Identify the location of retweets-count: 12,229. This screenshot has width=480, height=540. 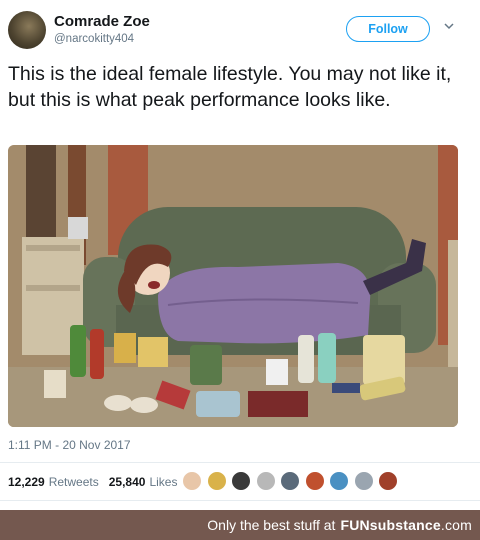
(26, 482).